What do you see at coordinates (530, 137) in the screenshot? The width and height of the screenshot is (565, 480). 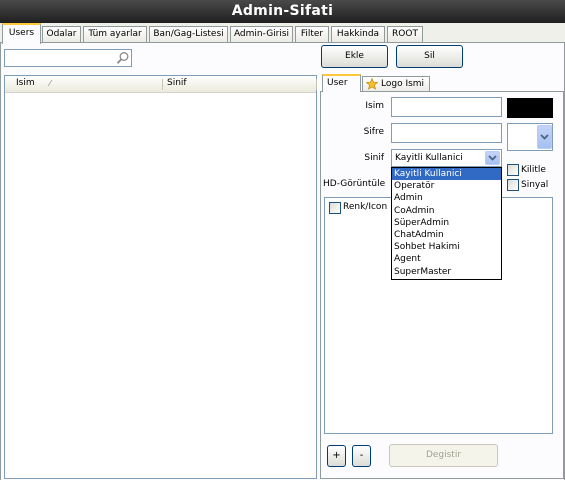 I see `icon-select` at bounding box center [530, 137].